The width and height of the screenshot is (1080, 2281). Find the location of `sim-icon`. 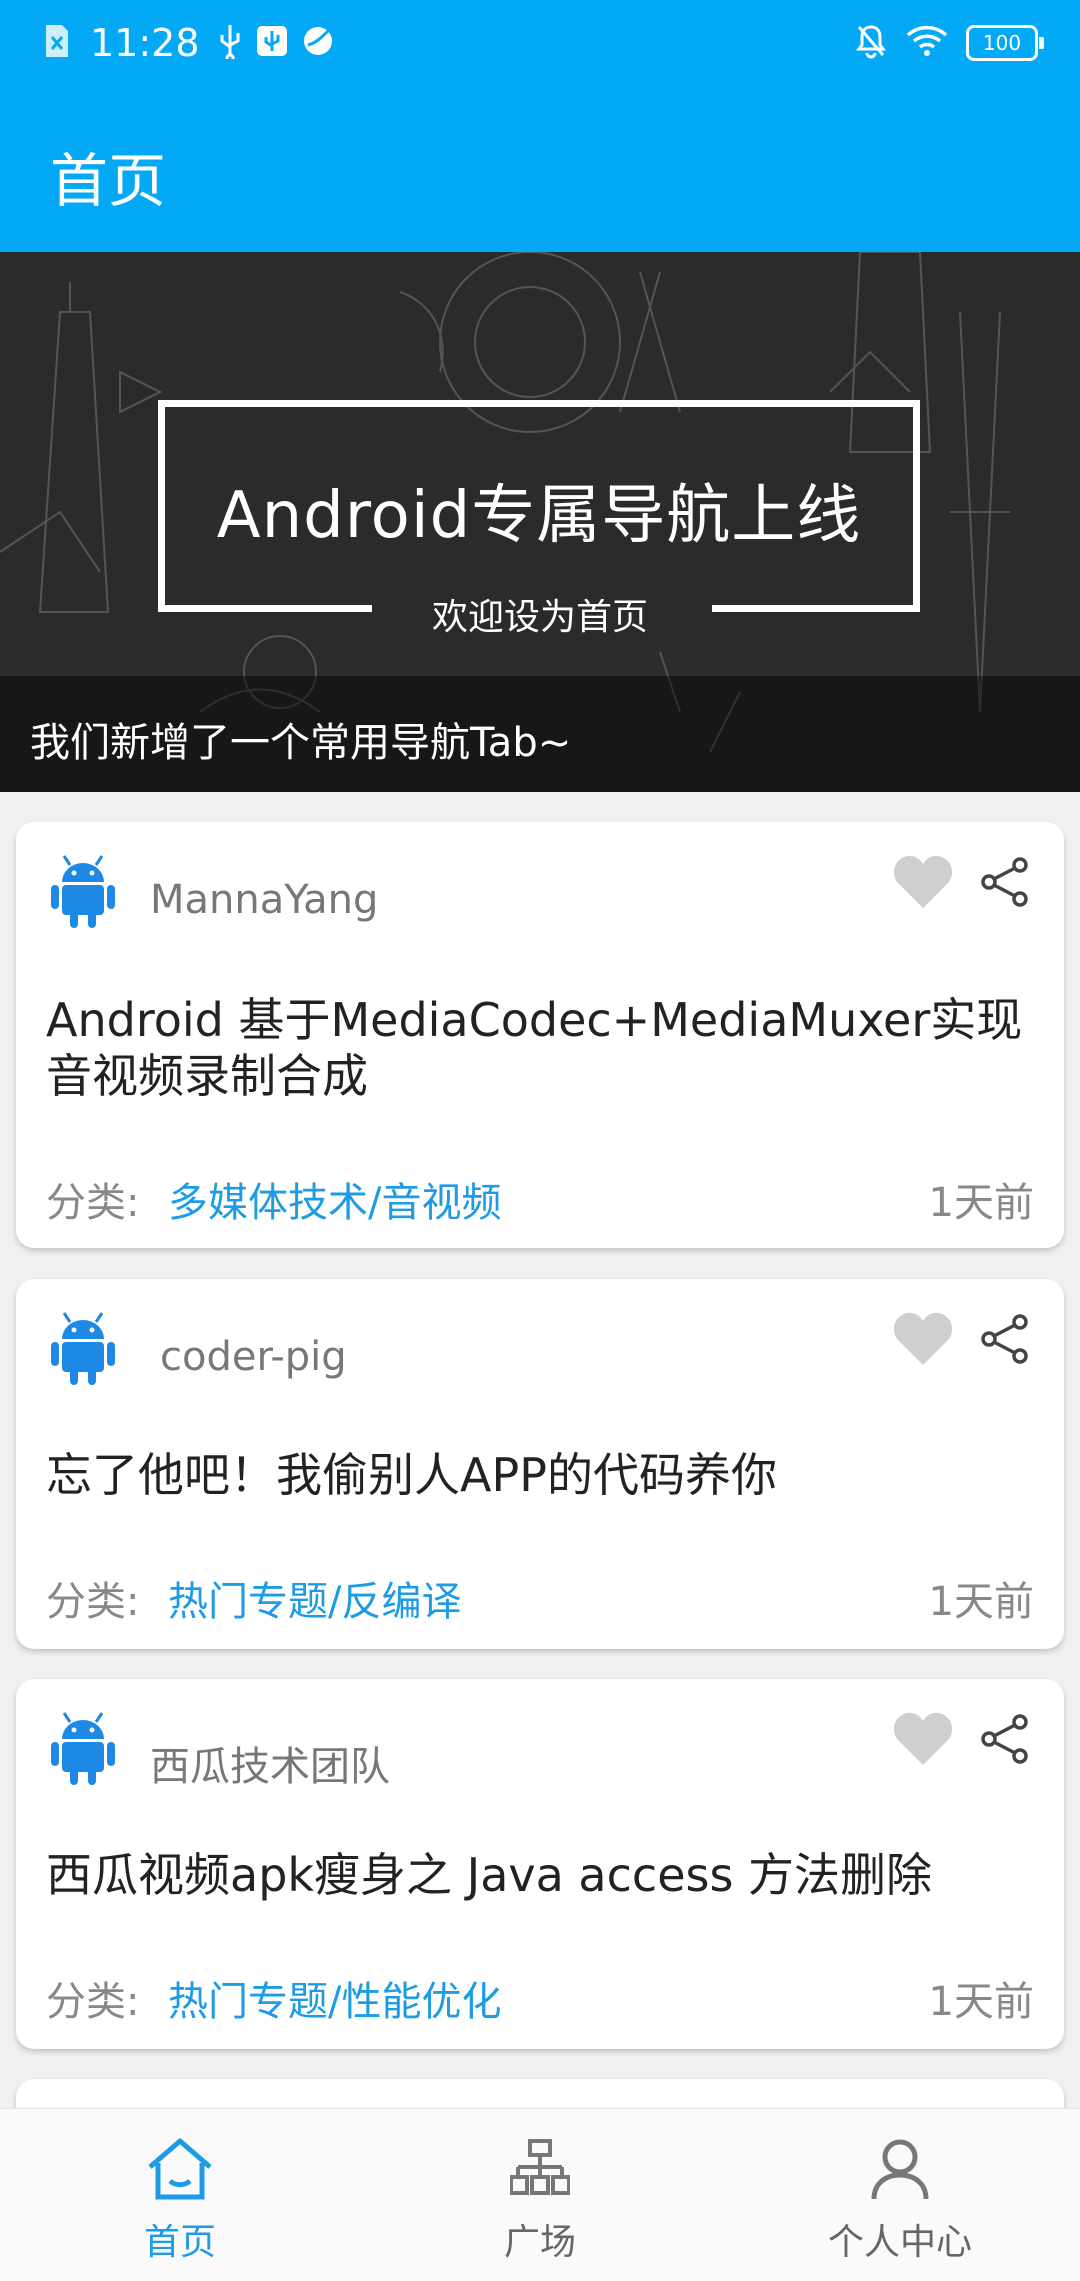

sim-icon is located at coordinates (57, 43).